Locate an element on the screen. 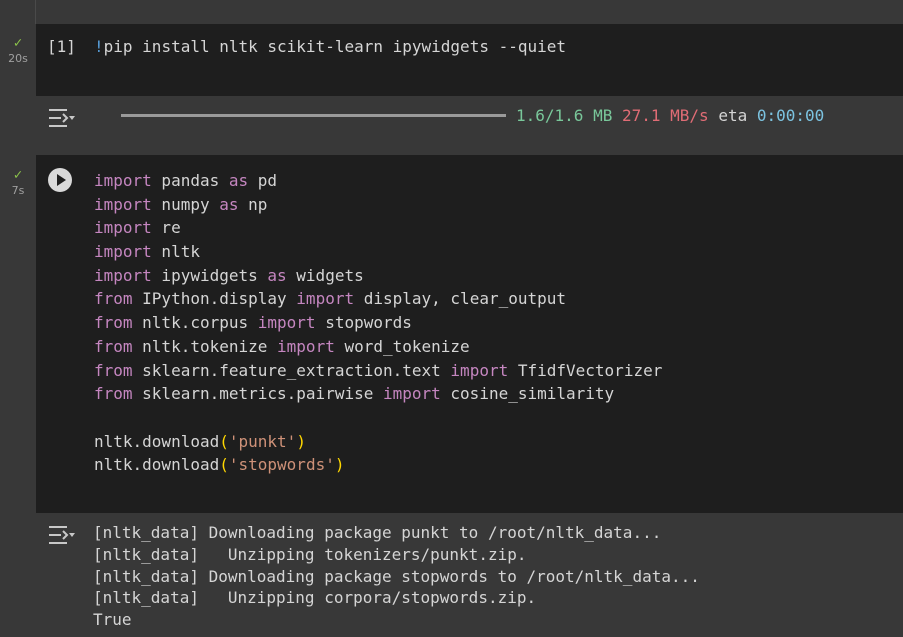 The image size is (903, 637). code-token: re is located at coordinates (166, 228).